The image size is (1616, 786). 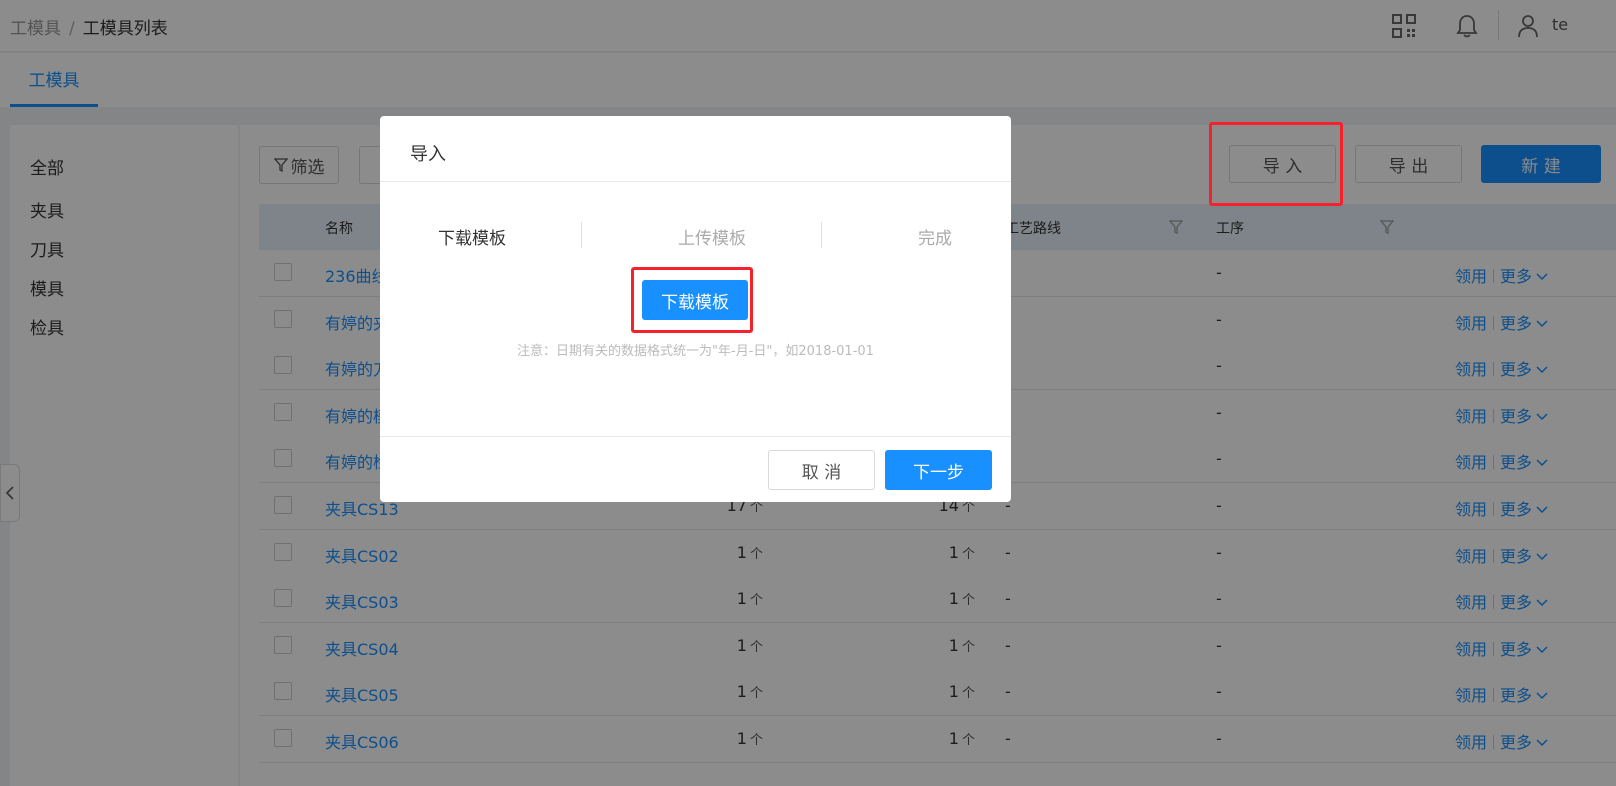 I want to click on cancel-button: 取 消, so click(x=821, y=470).